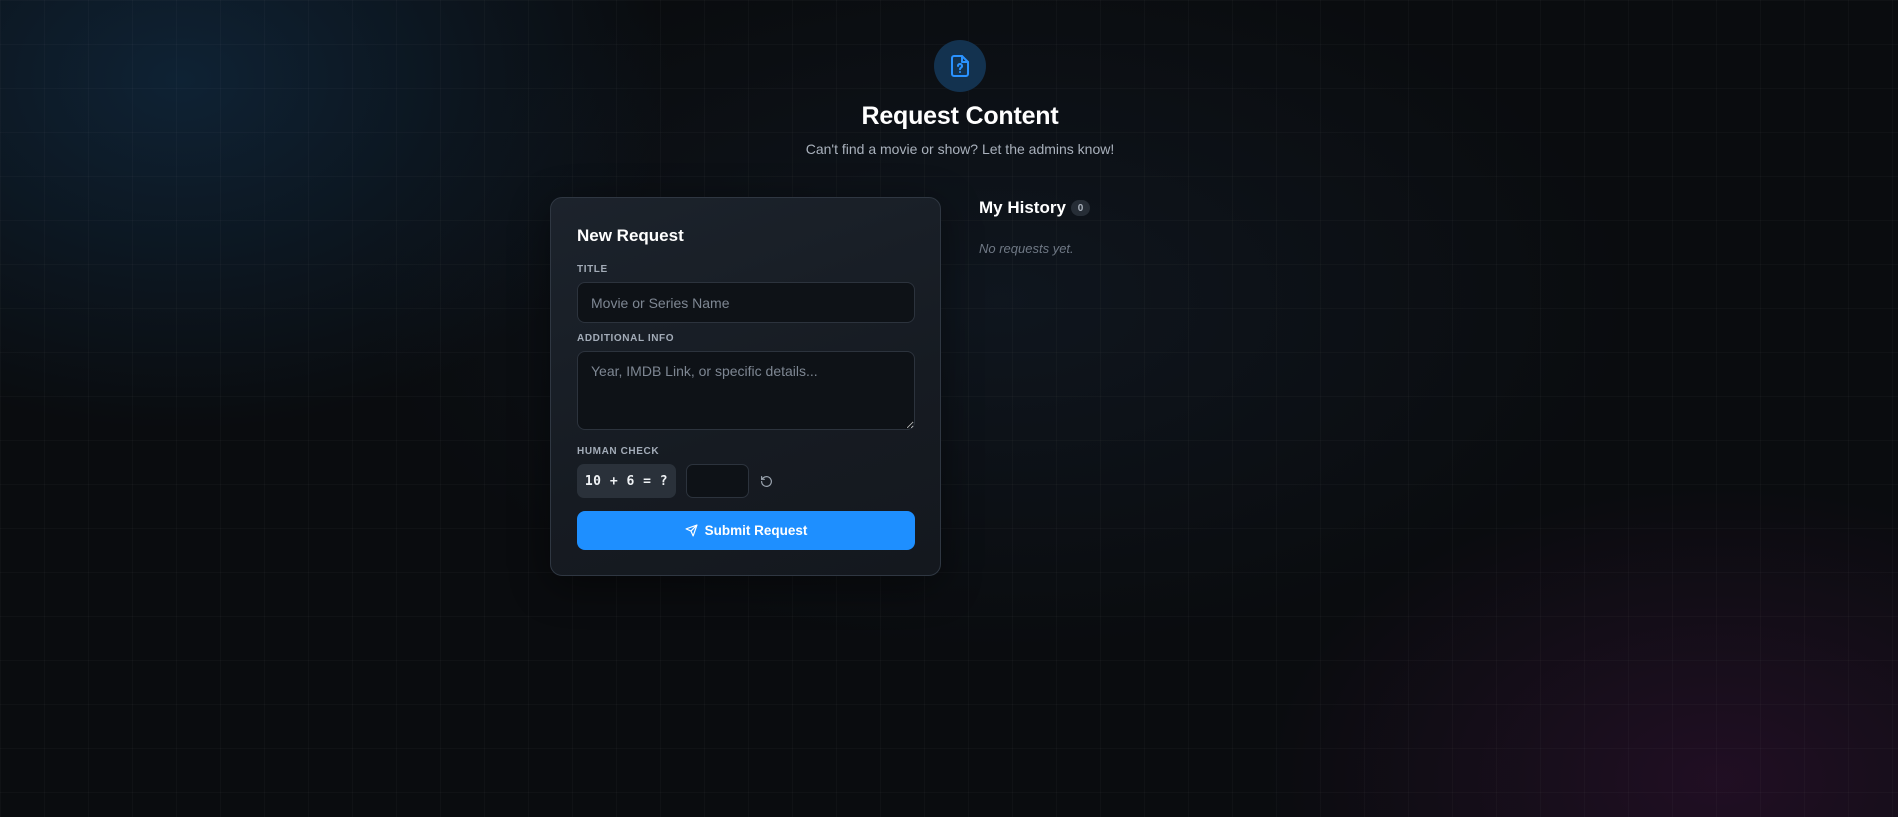  Describe the element at coordinates (756, 530) in the screenshot. I see `submit-label: Submit Request` at that location.